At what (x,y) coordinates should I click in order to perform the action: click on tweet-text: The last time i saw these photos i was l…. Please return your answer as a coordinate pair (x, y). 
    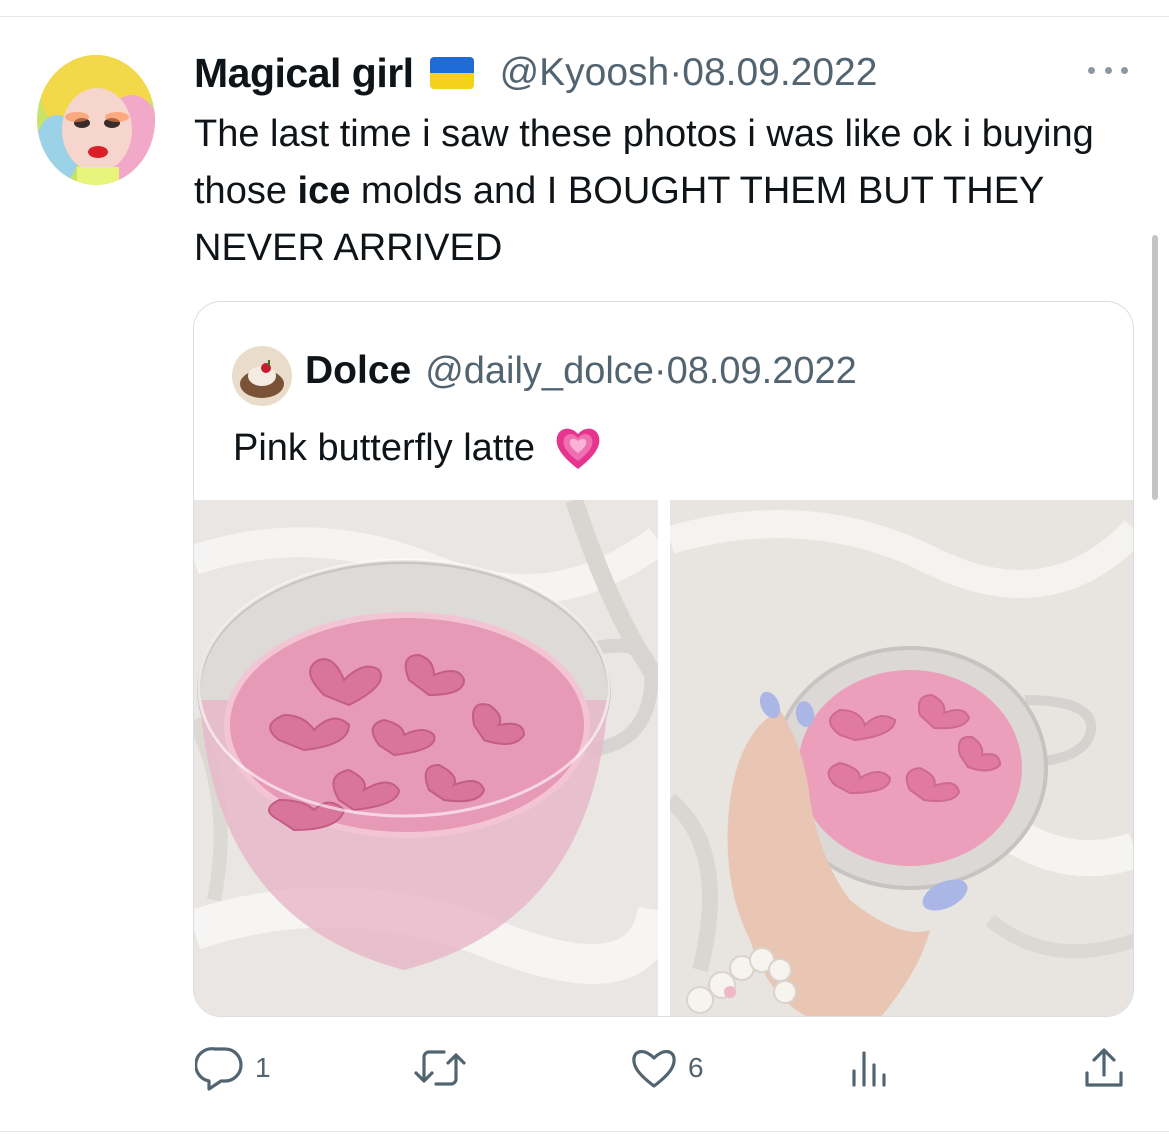
    Looking at the image, I should click on (666, 191).